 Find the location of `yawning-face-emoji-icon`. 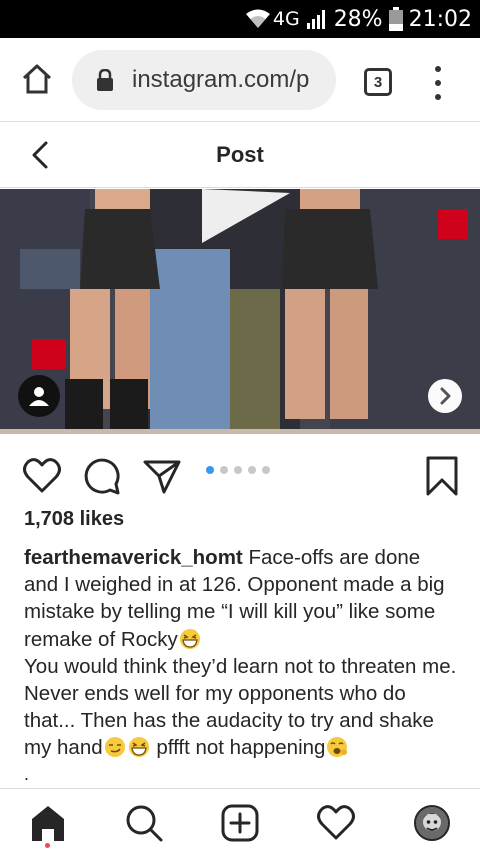

yawning-face-emoji-icon is located at coordinates (337, 747).